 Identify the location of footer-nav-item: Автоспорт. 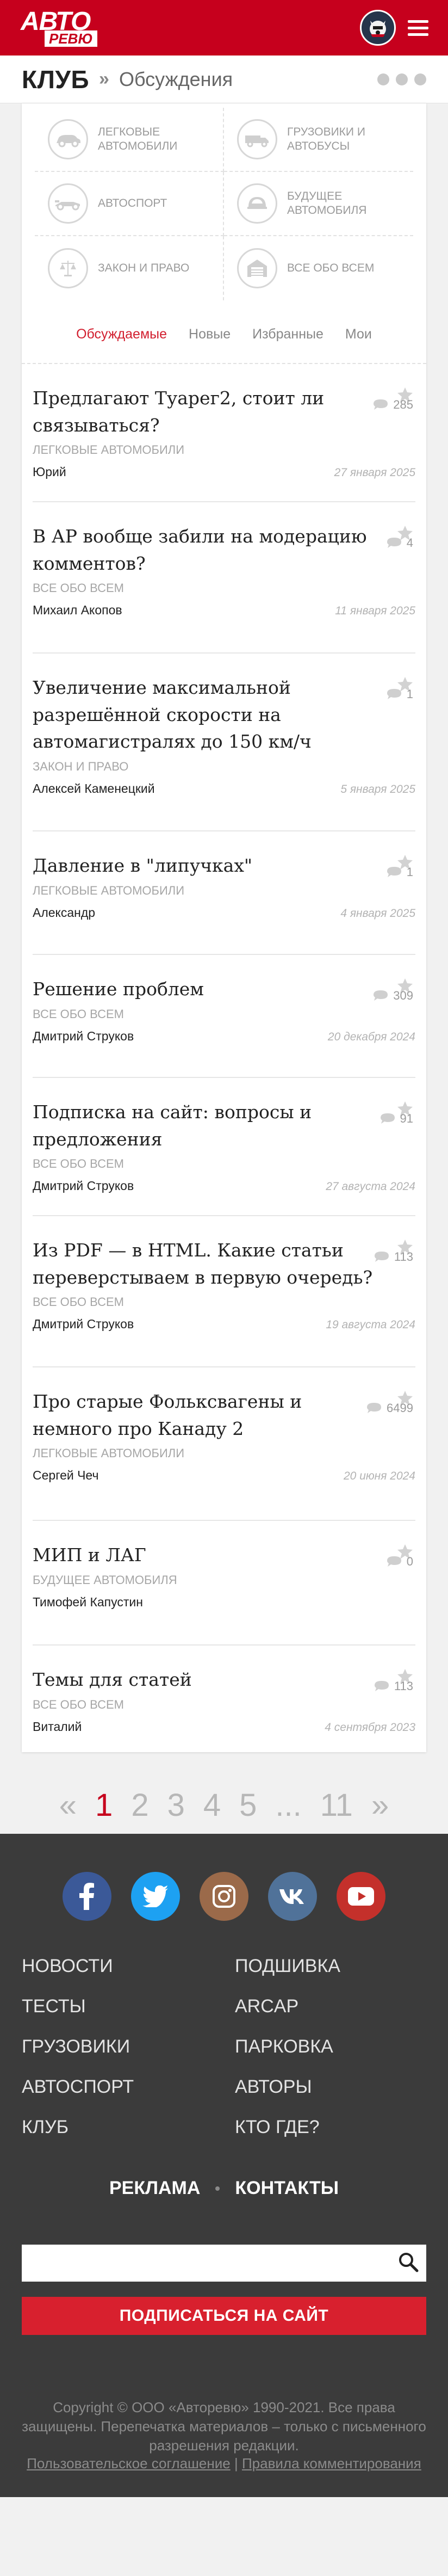
(117, 2087).